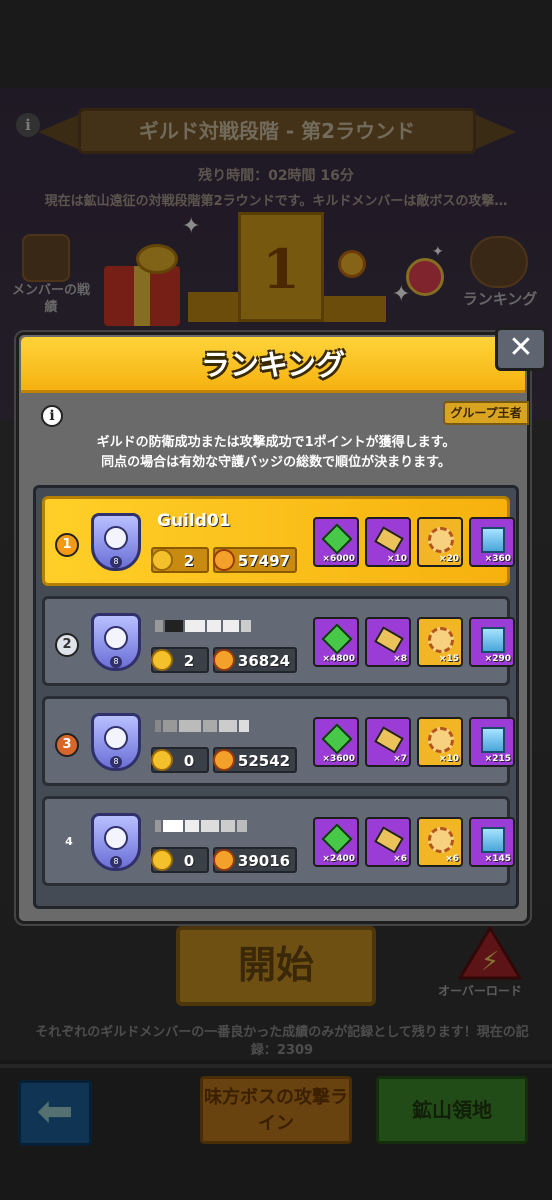 The width and height of the screenshot is (552, 1200). I want to click on power-box: 57497, so click(255, 560).